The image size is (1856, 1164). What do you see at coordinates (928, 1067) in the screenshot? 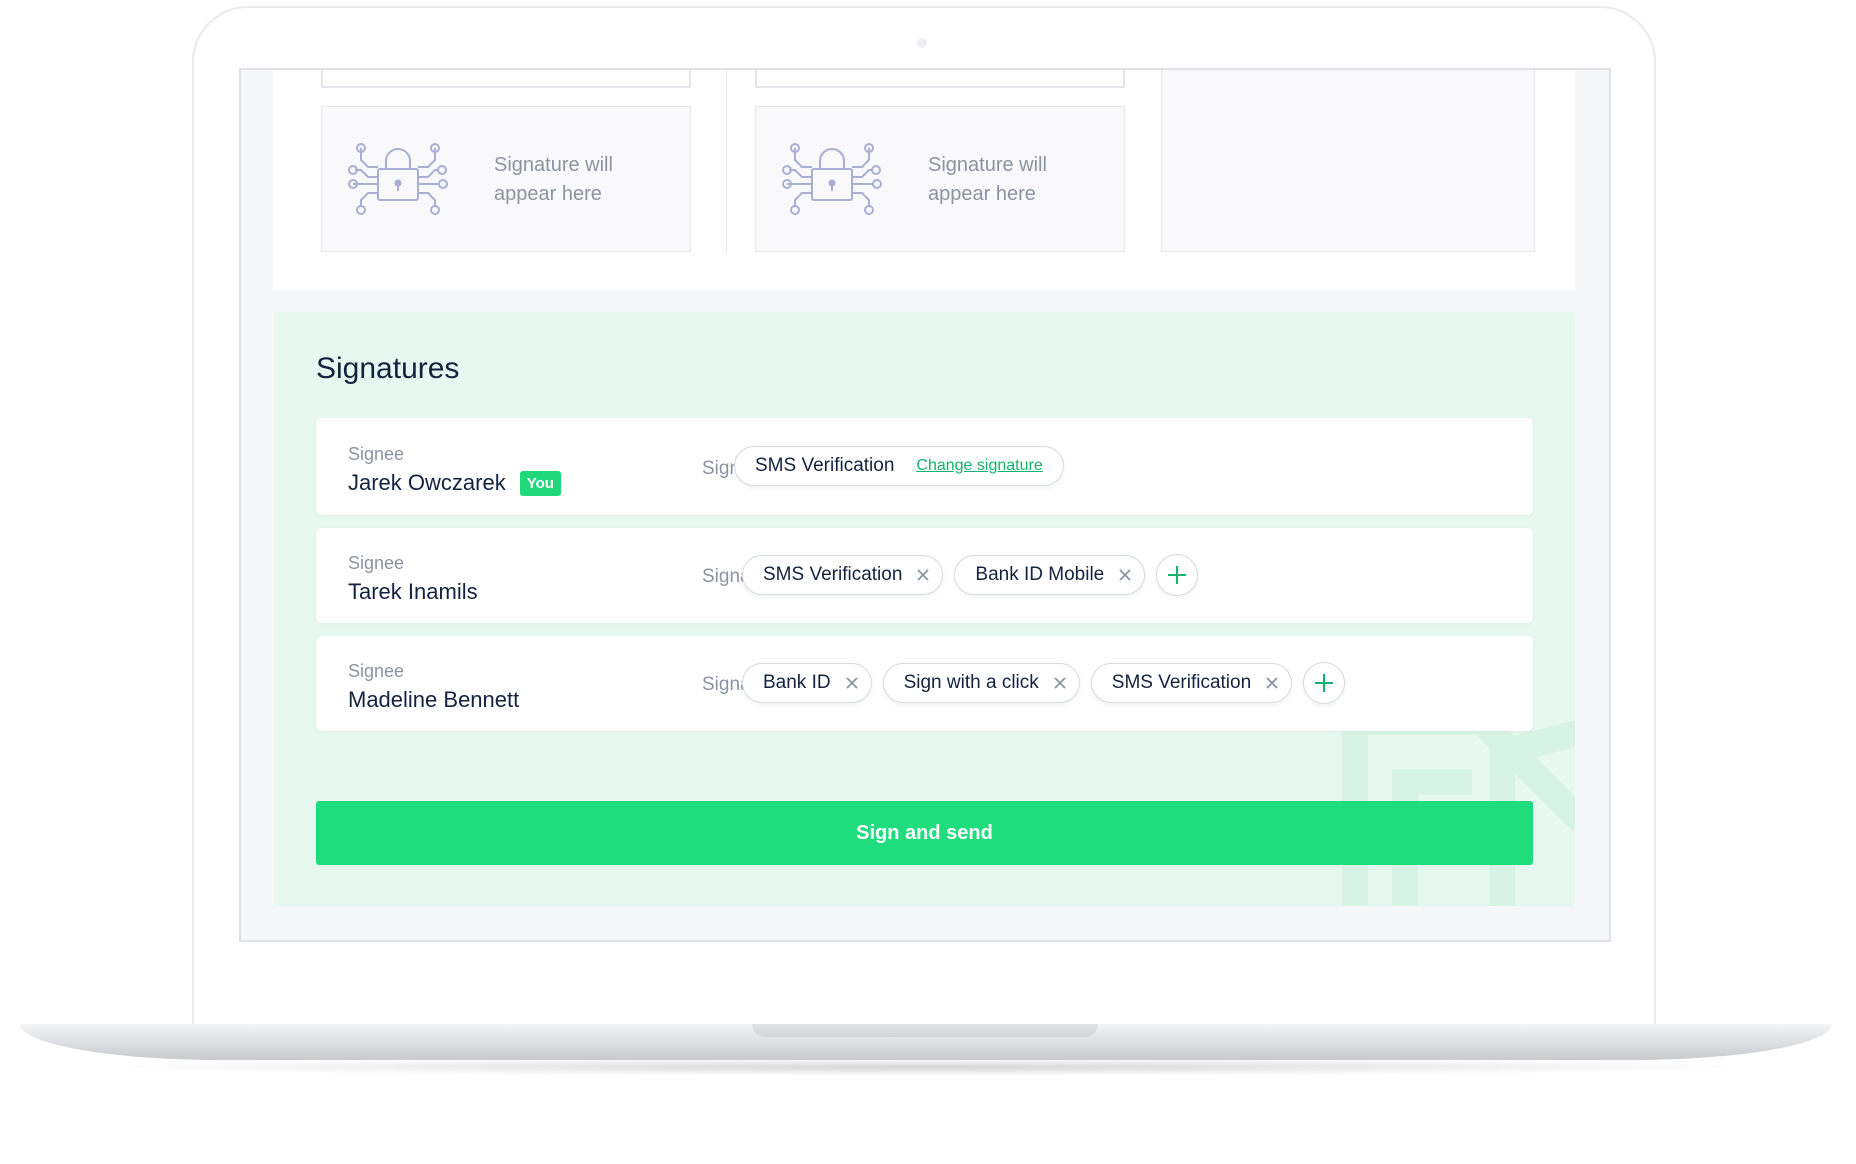
I see `laptop-shadow` at bounding box center [928, 1067].